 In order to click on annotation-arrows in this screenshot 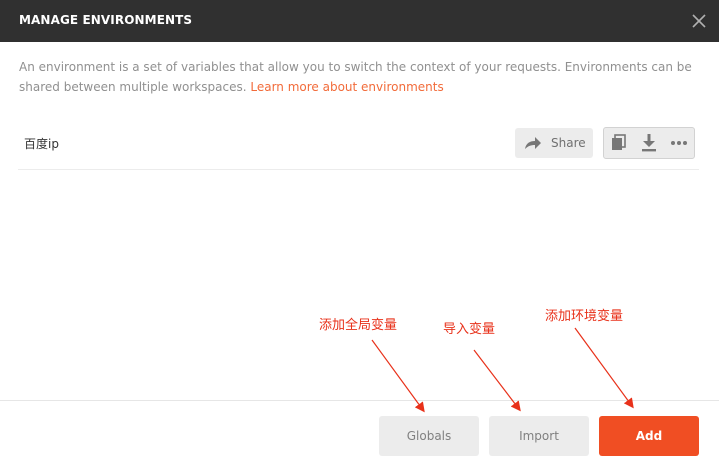, I will do `click(502, 370)`.